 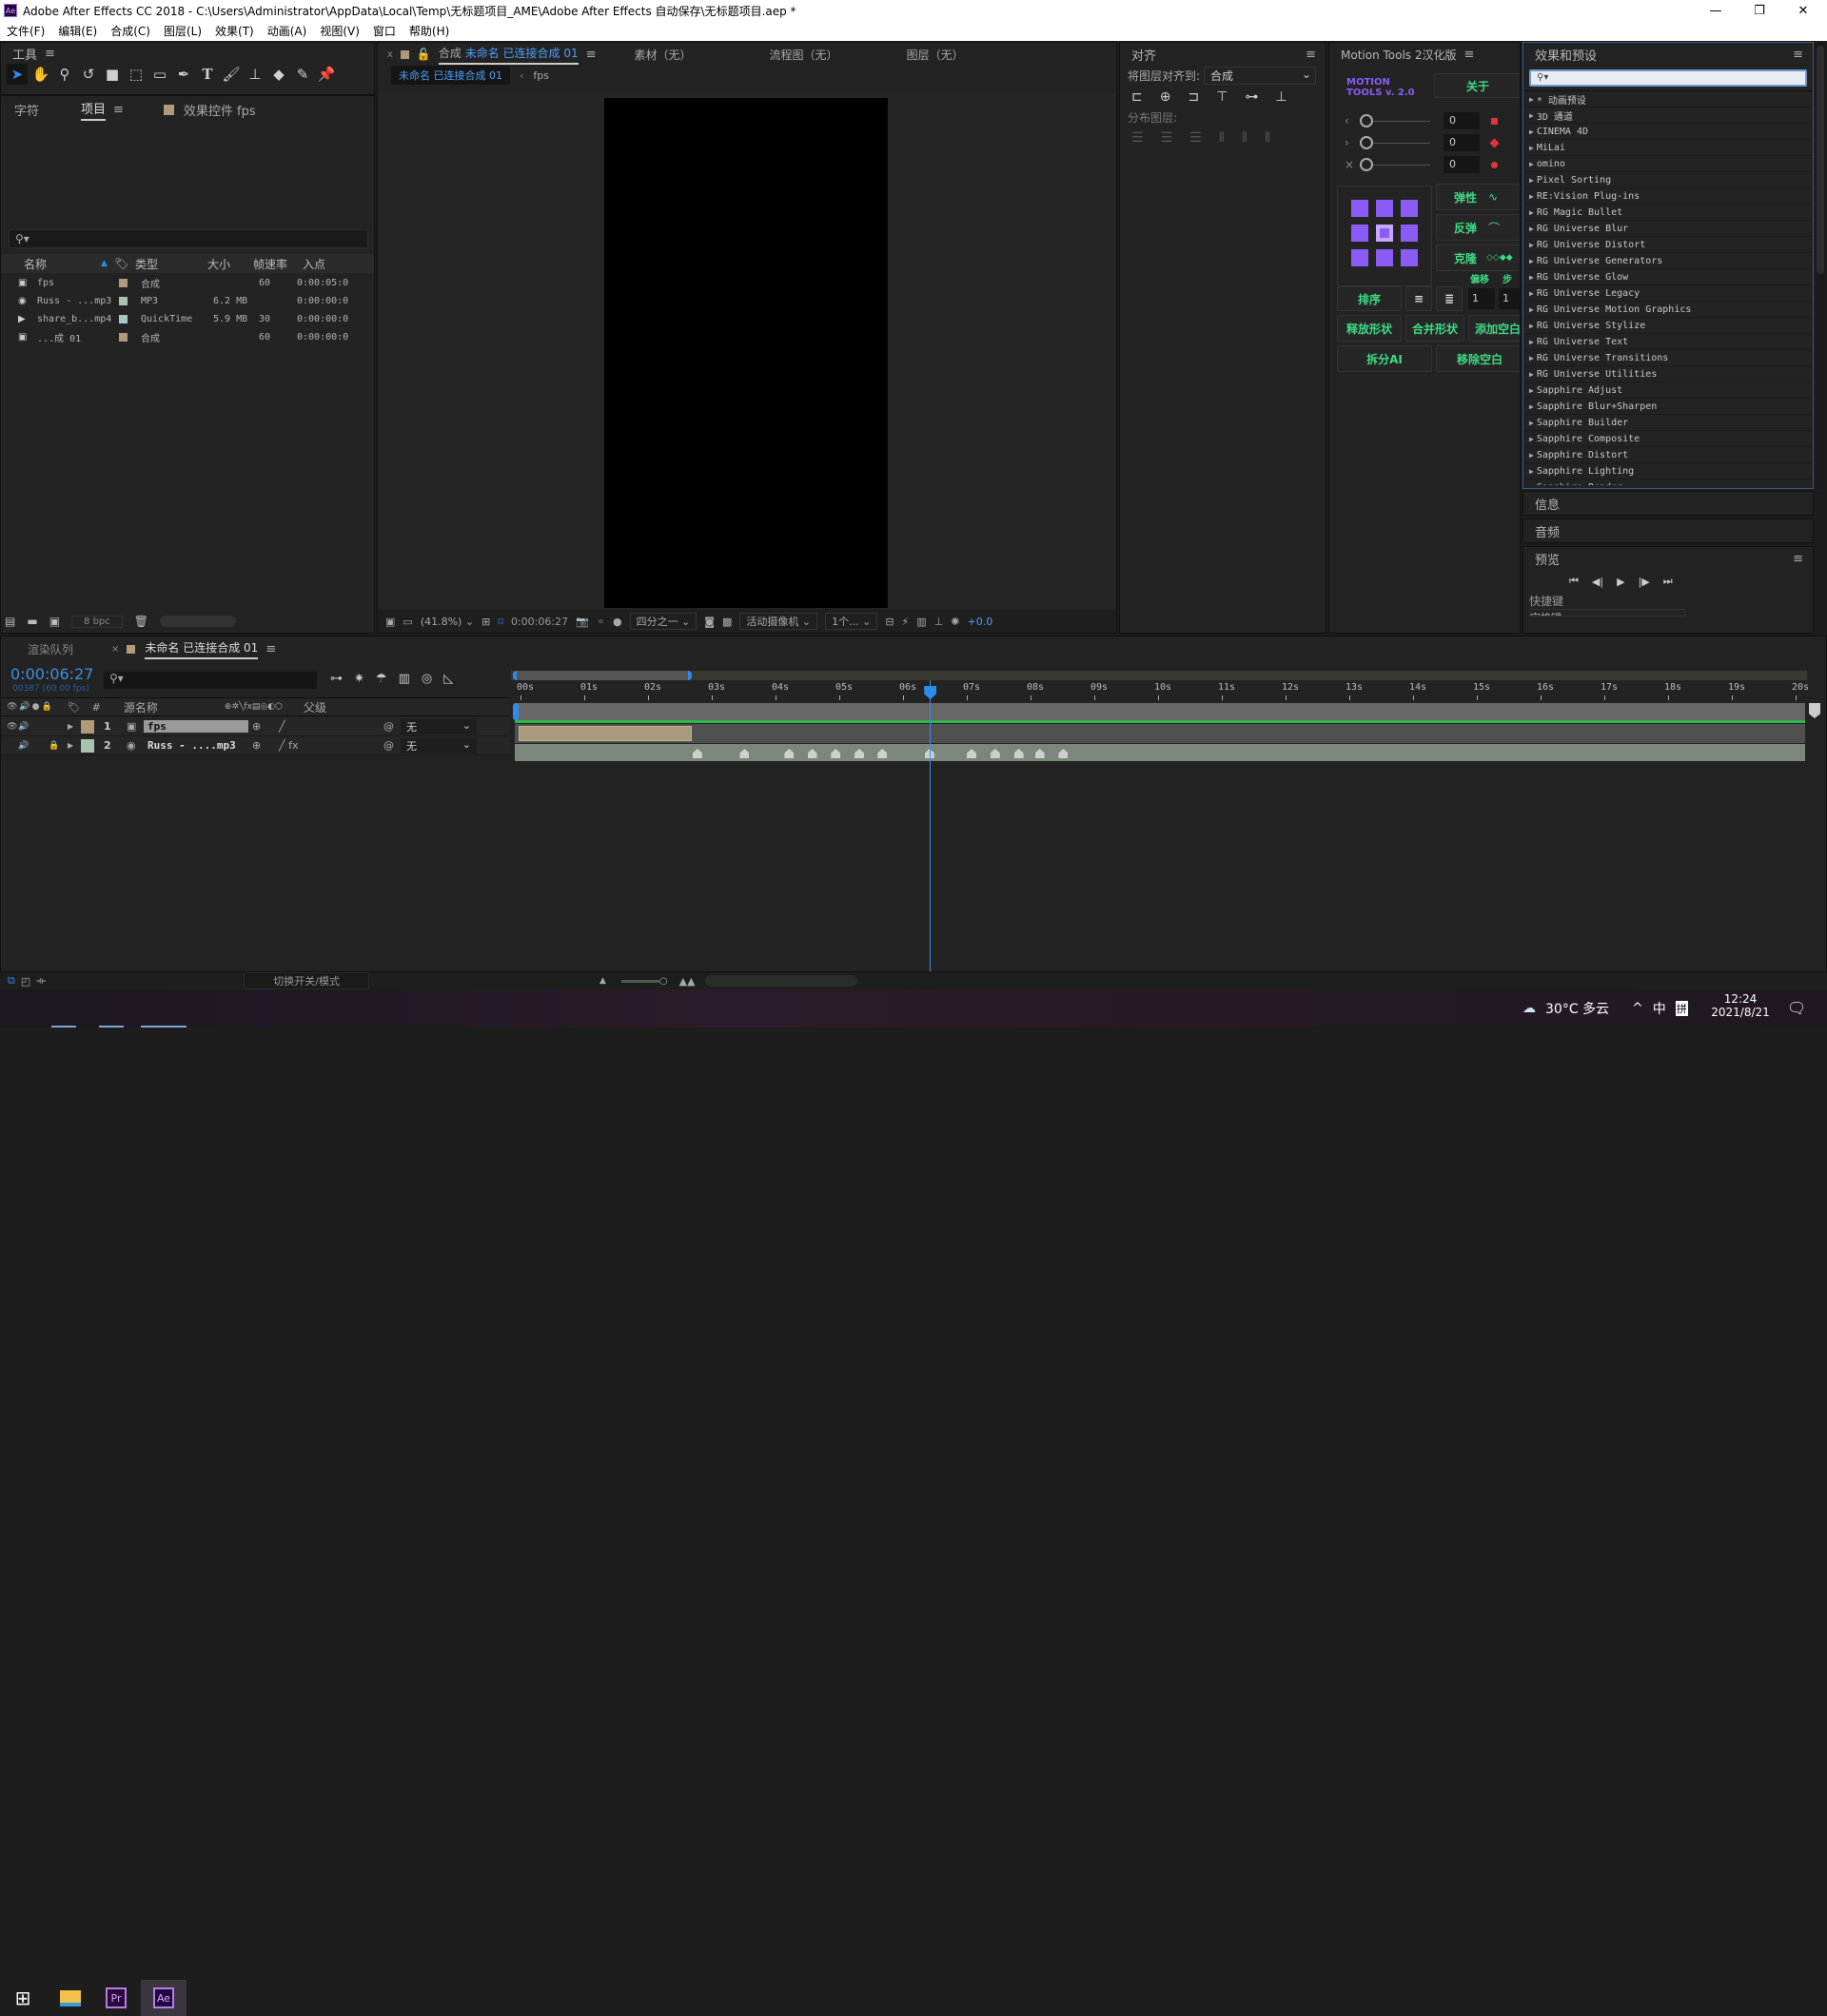 I want to click on effect-category: ▶Sapphire Render, so click(x=1668, y=483).